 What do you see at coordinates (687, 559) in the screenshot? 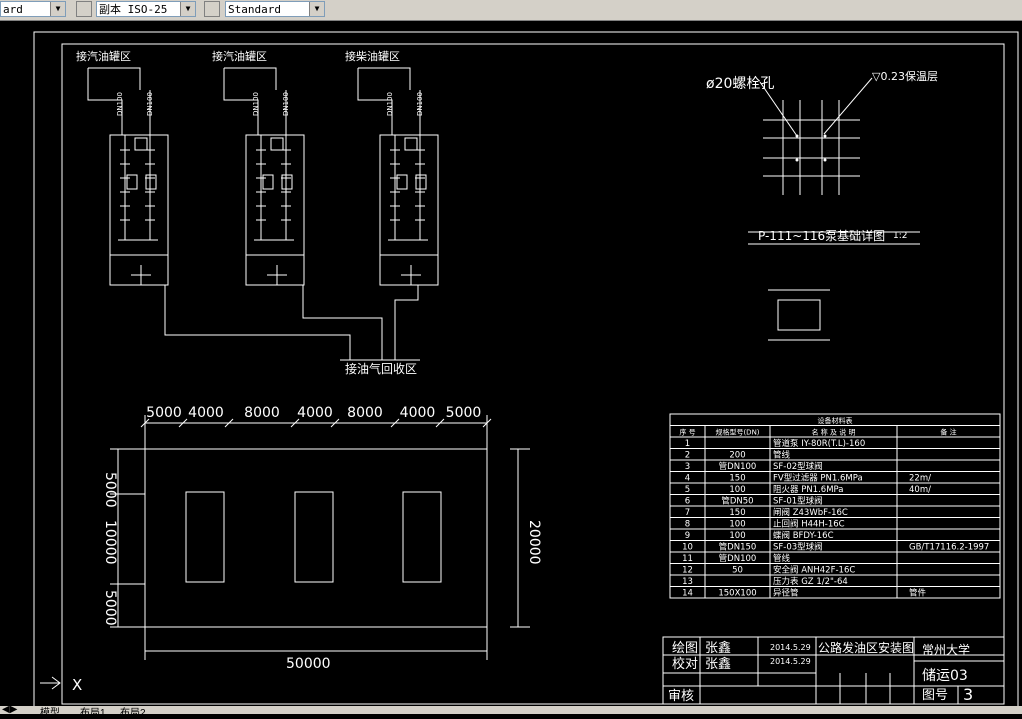
I see `table-cell: 11` at bounding box center [687, 559].